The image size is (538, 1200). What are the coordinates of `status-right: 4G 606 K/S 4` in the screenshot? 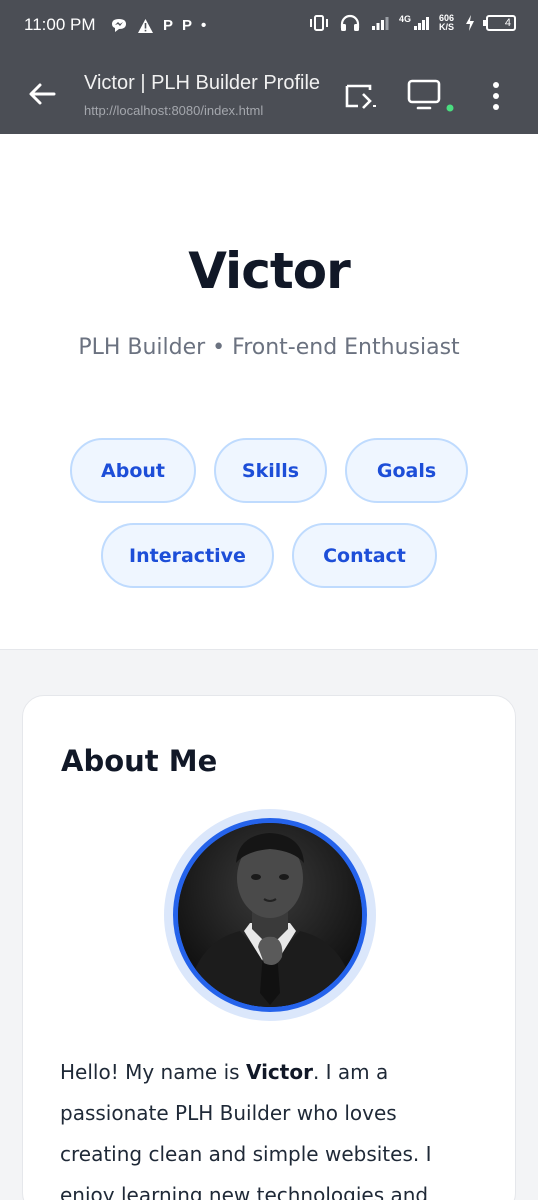 It's located at (412, 23).